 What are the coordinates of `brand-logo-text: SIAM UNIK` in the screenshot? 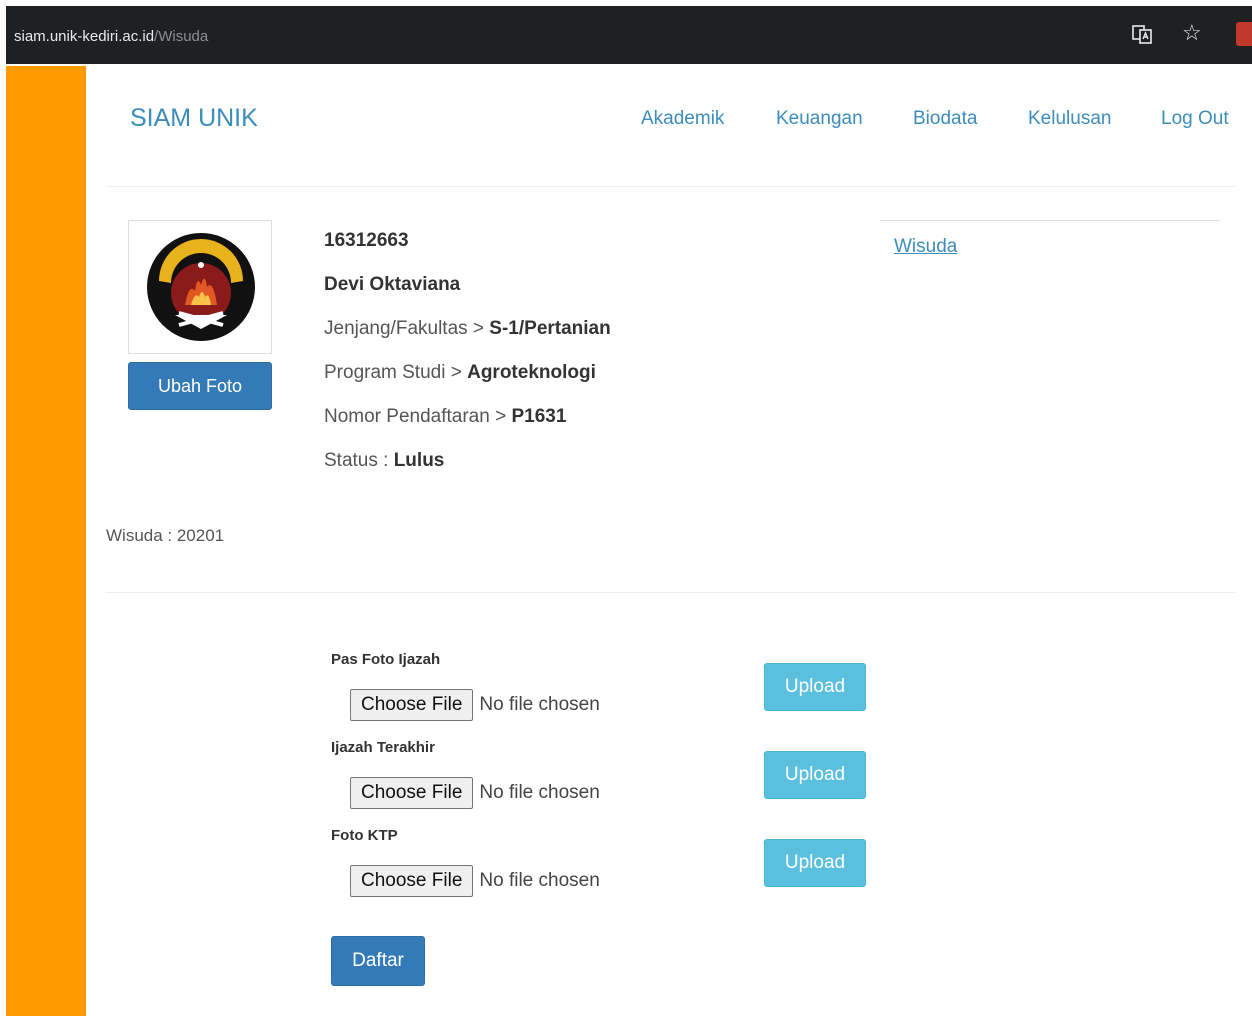 It's located at (194, 118).